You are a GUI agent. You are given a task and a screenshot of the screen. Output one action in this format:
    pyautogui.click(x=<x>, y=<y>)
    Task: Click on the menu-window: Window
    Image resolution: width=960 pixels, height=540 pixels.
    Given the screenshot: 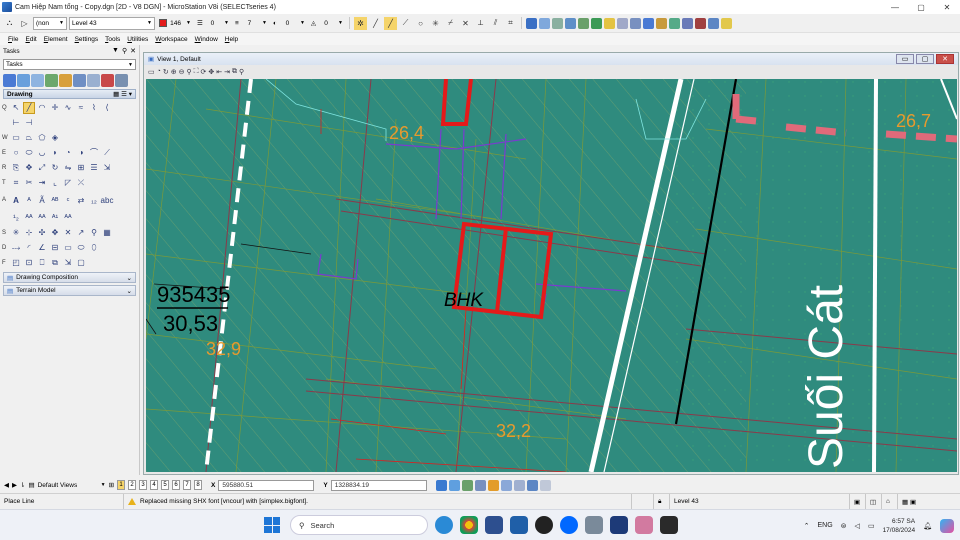 What is the action you would take?
    pyautogui.click(x=206, y=39)
    